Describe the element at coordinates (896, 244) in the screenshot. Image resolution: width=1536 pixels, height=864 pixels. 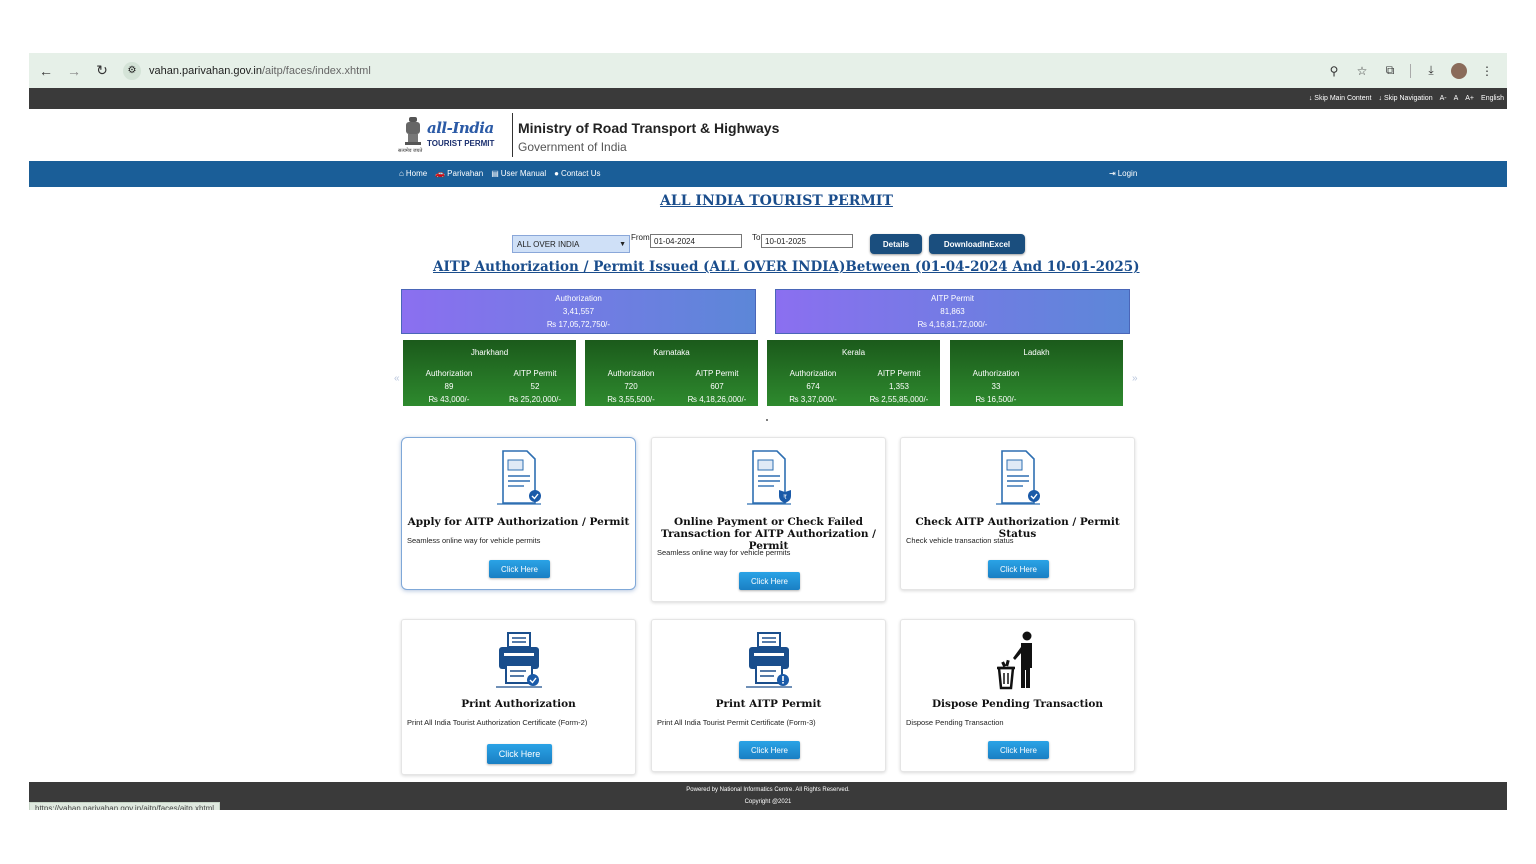
I see `details-button: Details` at that location.